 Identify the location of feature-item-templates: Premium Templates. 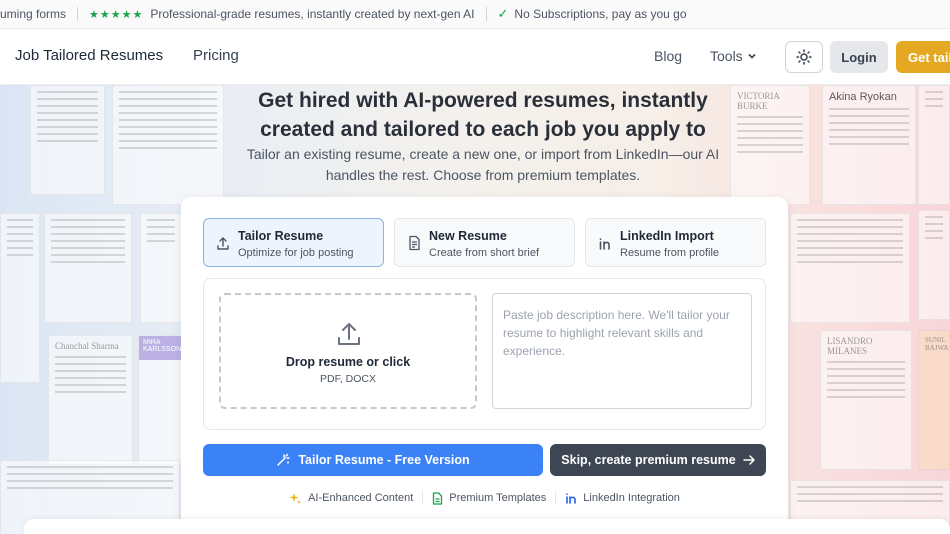
(489, 498).